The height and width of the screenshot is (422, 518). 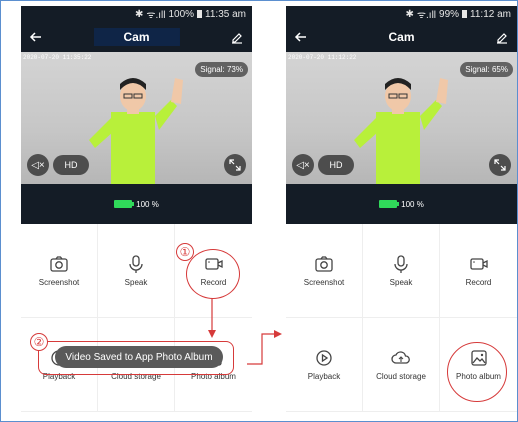 I want to click on status-bar: ✱ ᯤ.ıll 99% 11:12 am, so click(x=401, y=14).